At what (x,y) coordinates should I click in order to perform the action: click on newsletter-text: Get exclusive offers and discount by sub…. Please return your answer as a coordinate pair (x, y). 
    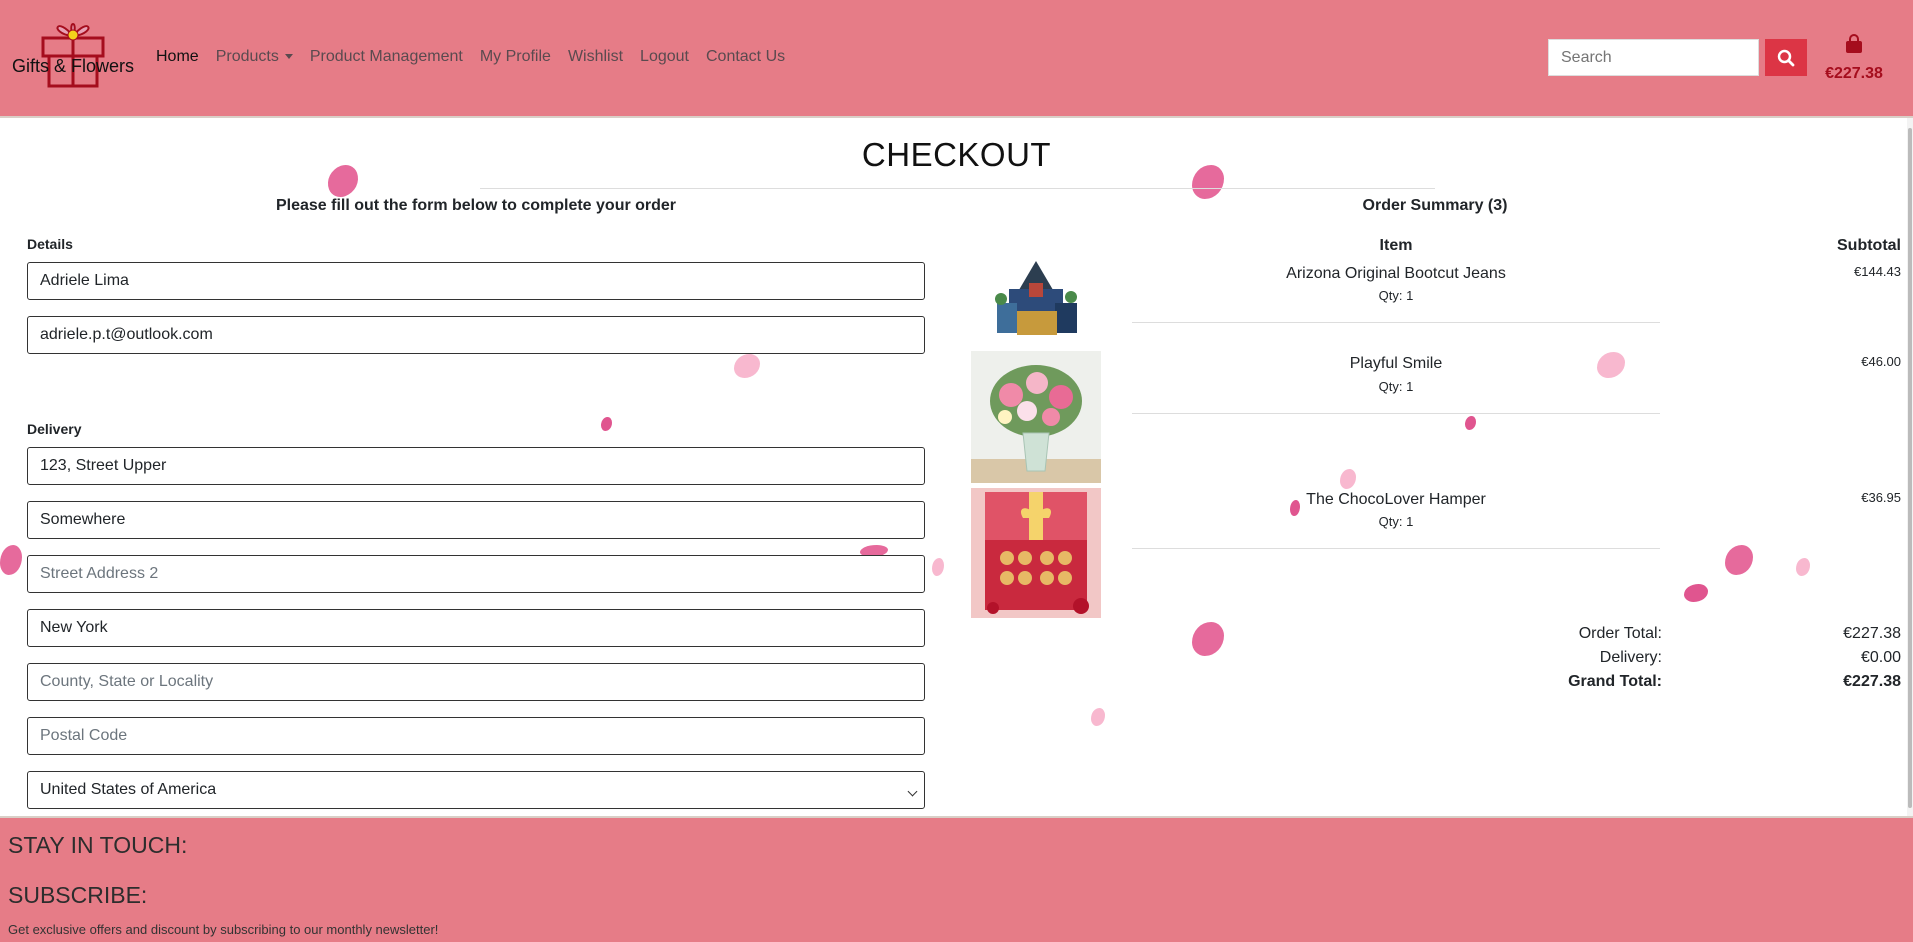
    Looking at the image, I should click on (223, 929).